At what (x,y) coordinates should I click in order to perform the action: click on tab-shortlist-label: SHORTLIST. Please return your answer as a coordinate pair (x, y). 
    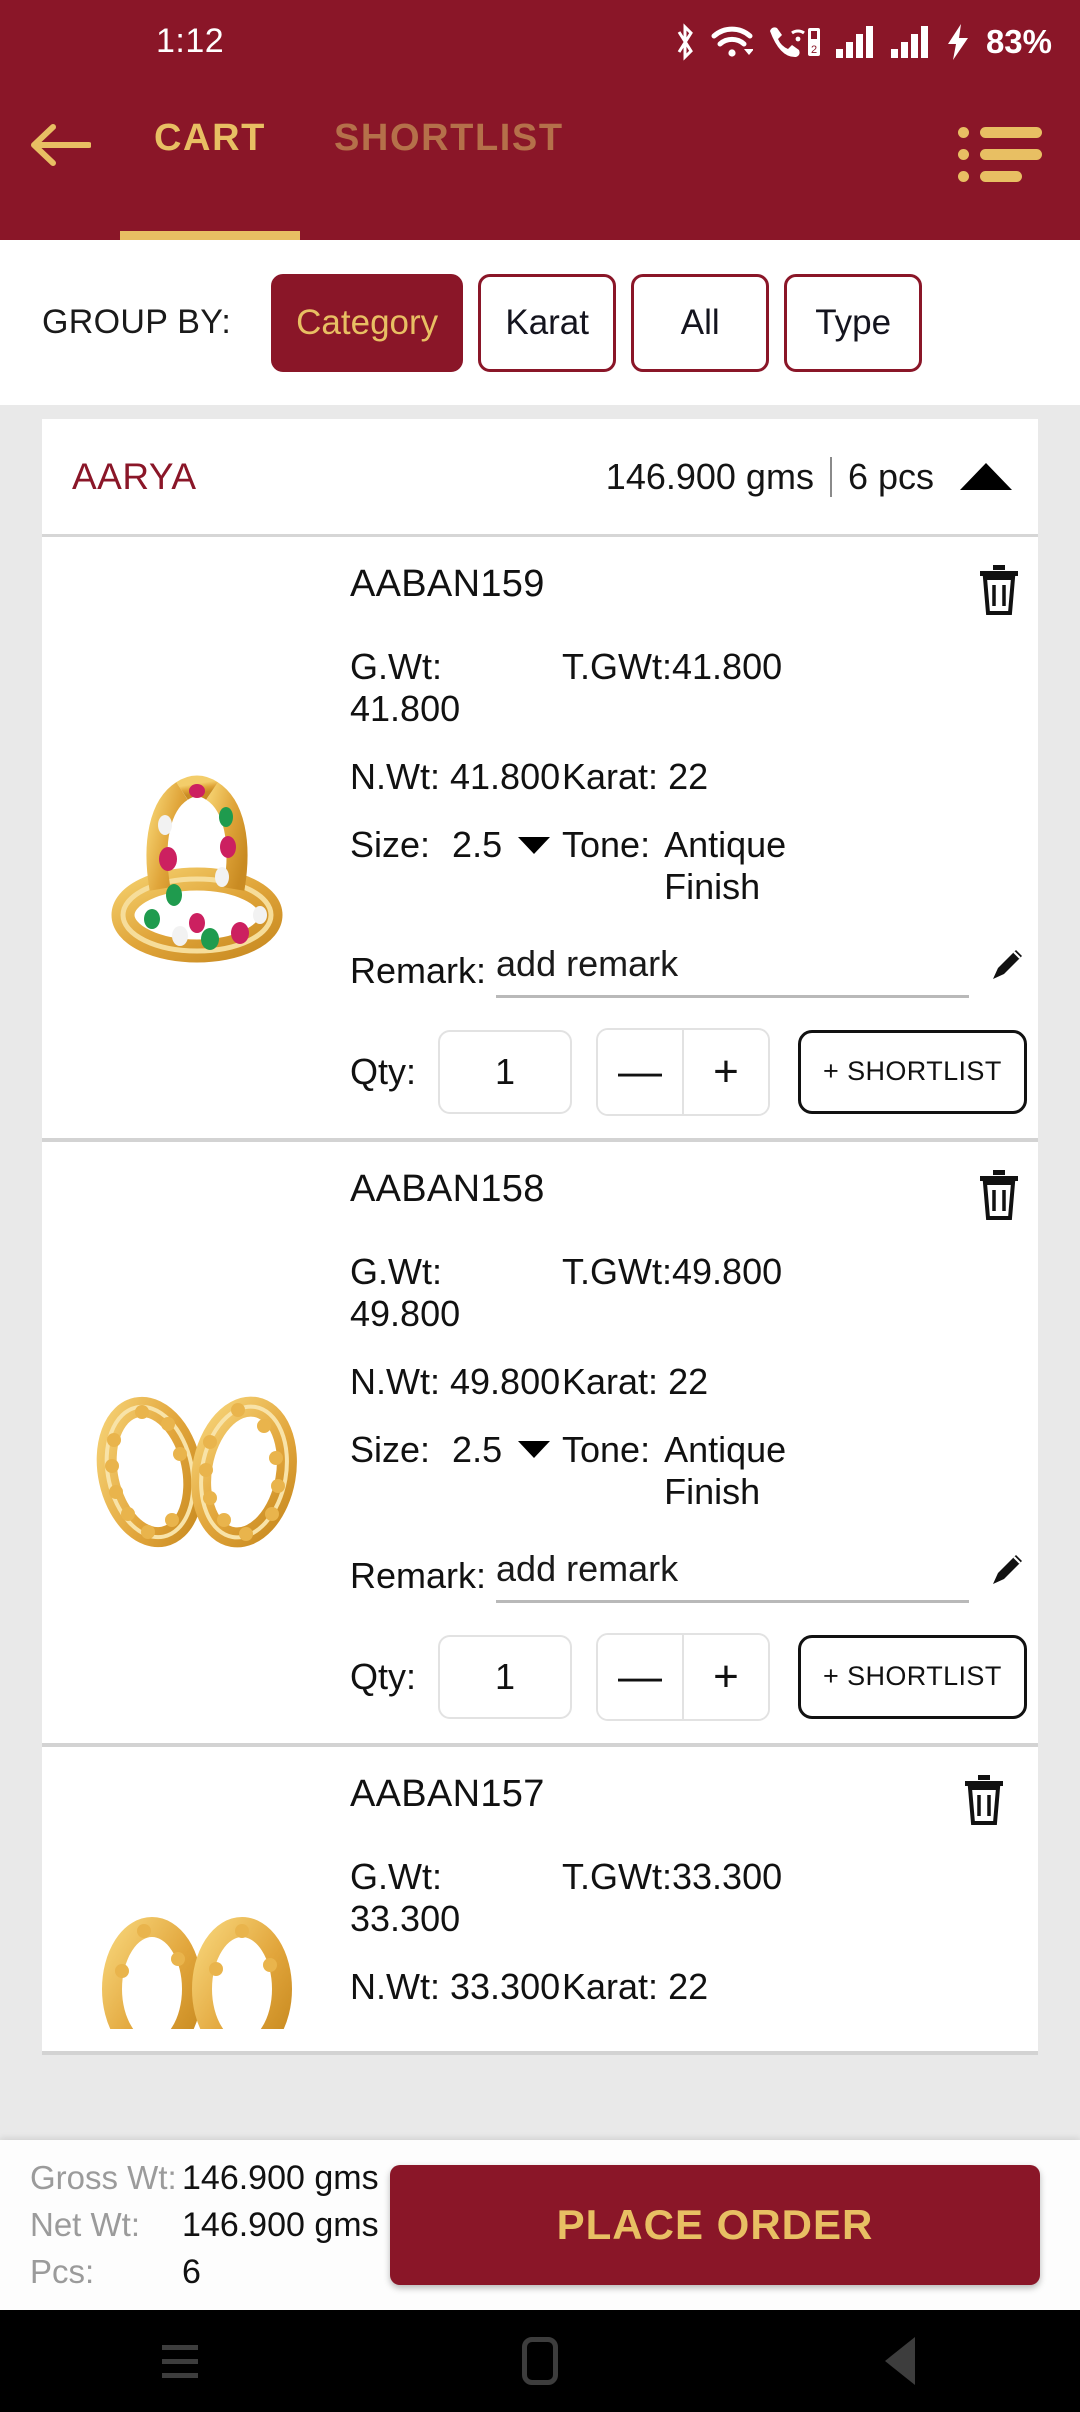
    Looking at the image, I should click on (448, 138).